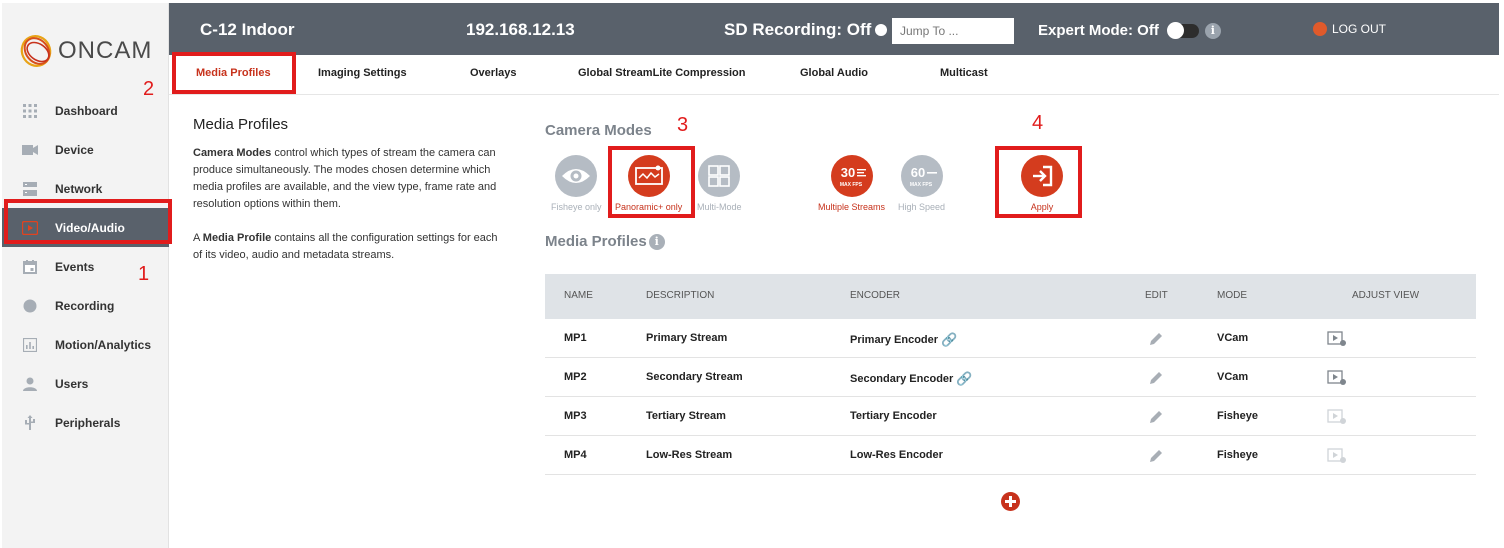 This screenshot has height=548, width=1504. I want to click on oncam-logo: ONCAM, so click(85, 51).